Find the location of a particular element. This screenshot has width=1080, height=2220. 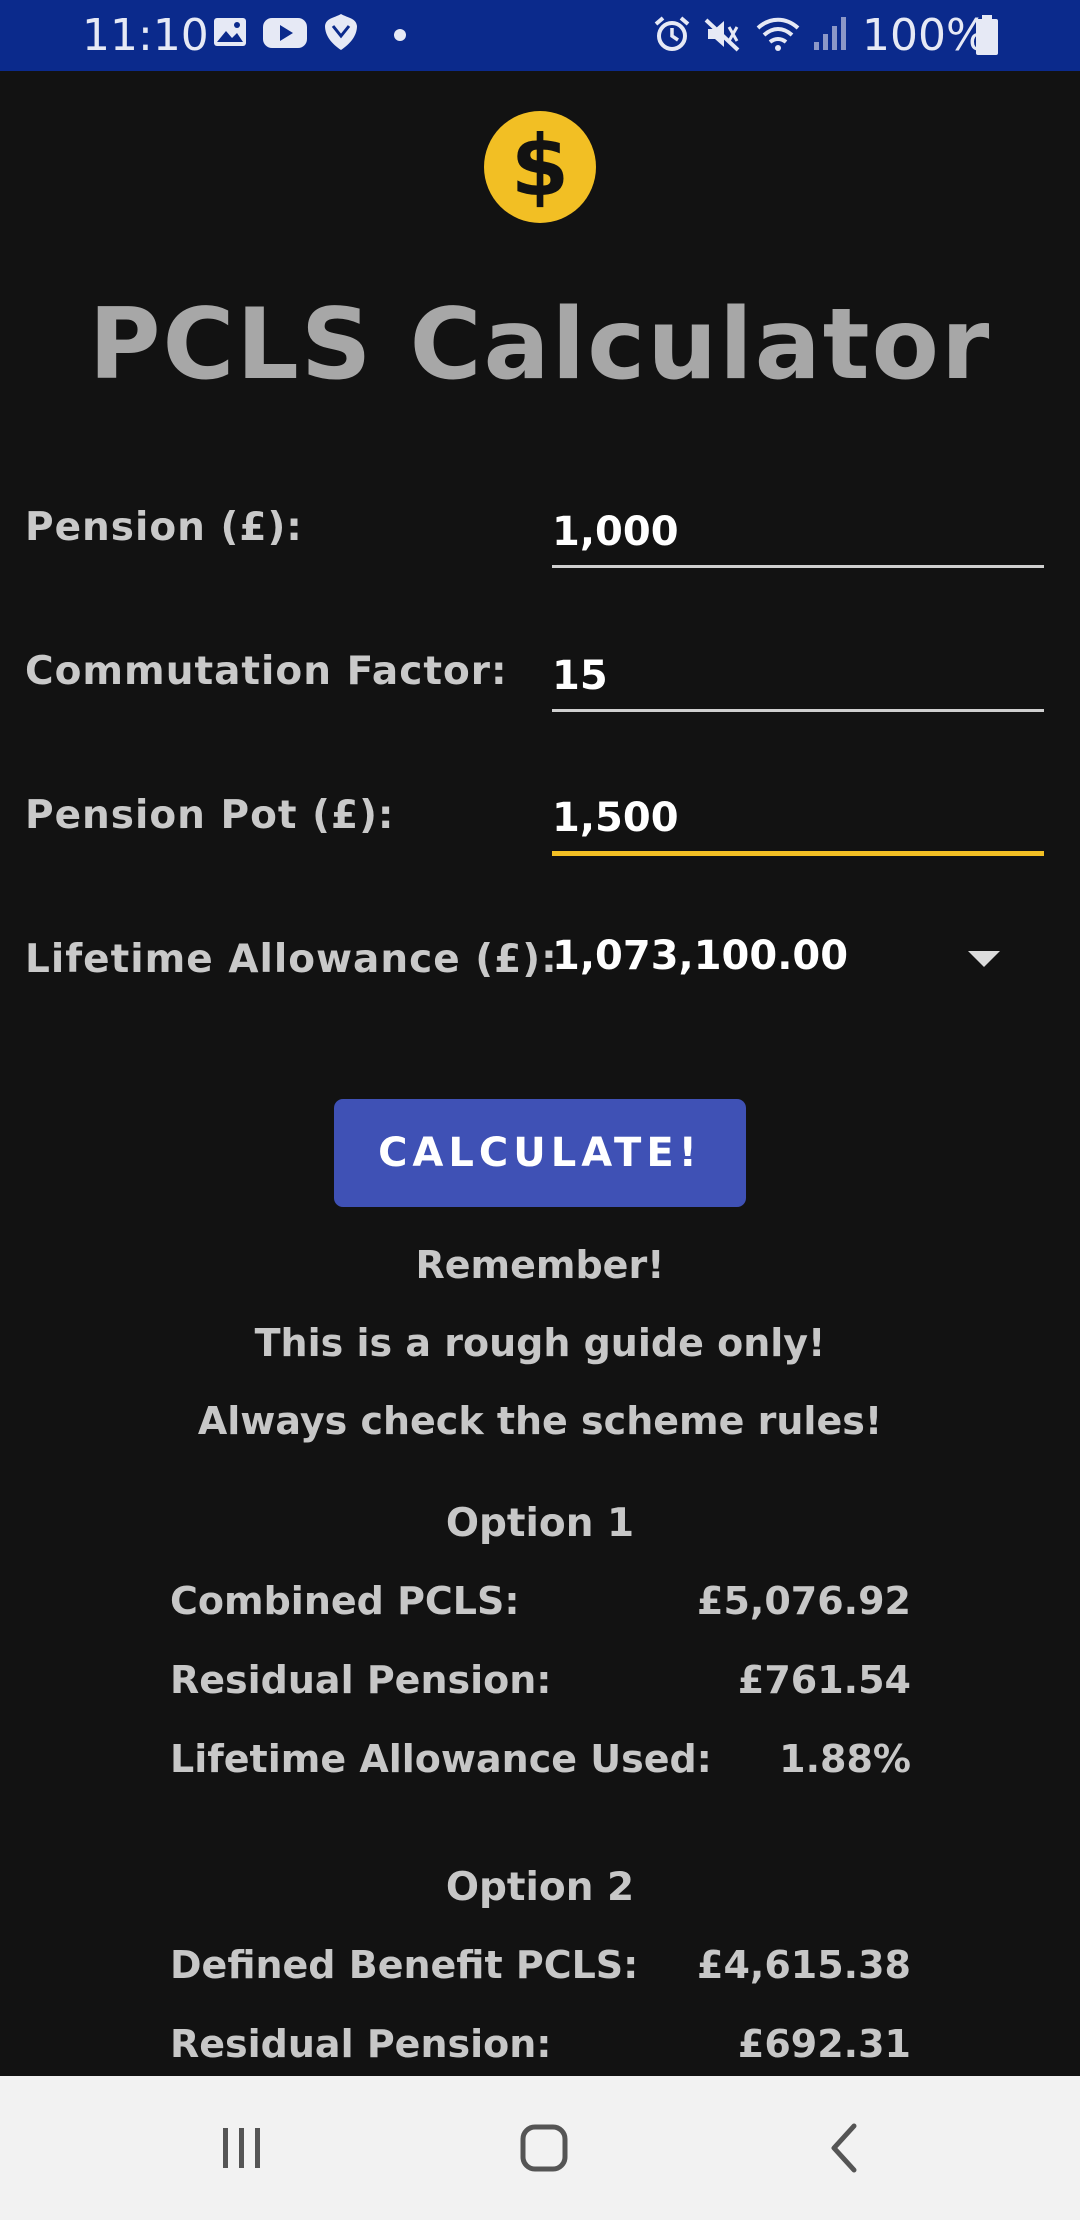

pension-input is located at coordinates (798, 533).